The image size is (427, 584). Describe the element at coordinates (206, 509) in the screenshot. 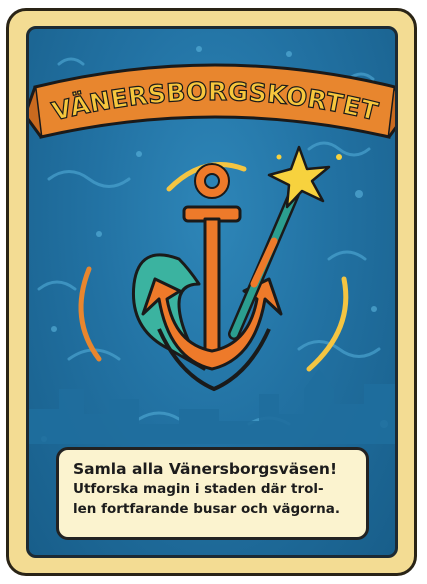

I see `card-body-line: len fortfarande busar och vägorna.` at that location.